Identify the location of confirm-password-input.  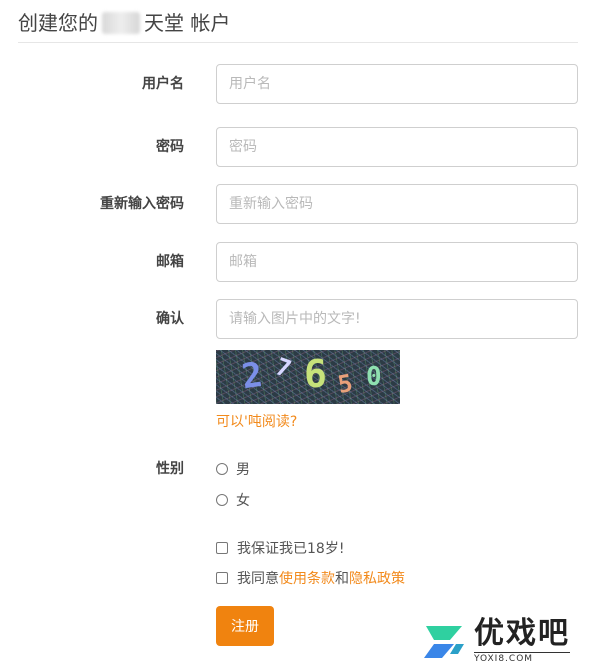
(397, 204).